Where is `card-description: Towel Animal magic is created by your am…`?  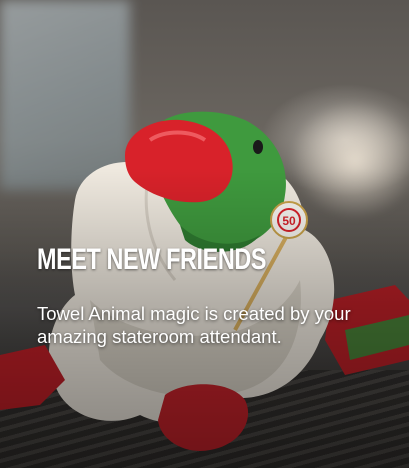 card-description: Towel Animal magic is created by your am… is located at coordinates (194, 325).